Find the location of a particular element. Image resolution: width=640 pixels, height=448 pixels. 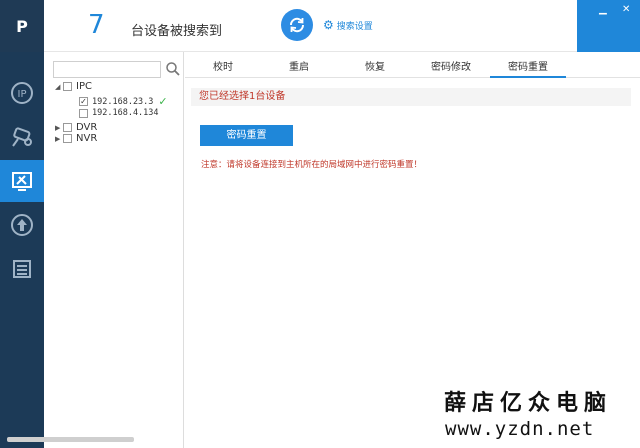

app-logo: P is located at coordinates (22, 26).